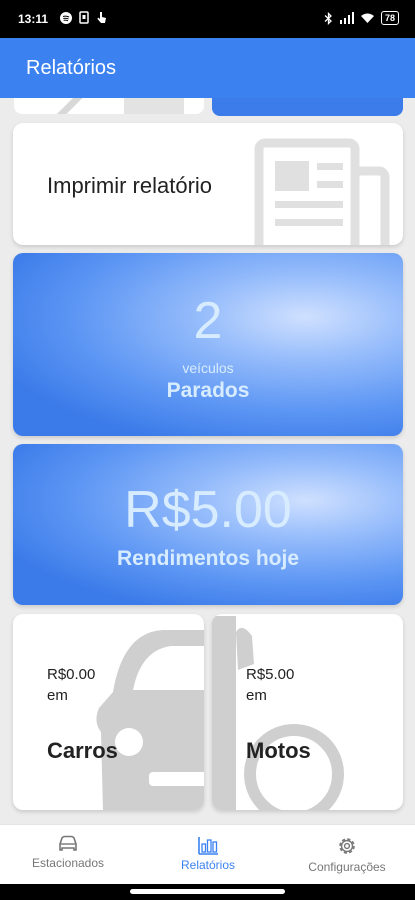 Image resolution: width=415 pixels, height=900 pixels. I want to click on bluetooth-icon, so click(328, 18).